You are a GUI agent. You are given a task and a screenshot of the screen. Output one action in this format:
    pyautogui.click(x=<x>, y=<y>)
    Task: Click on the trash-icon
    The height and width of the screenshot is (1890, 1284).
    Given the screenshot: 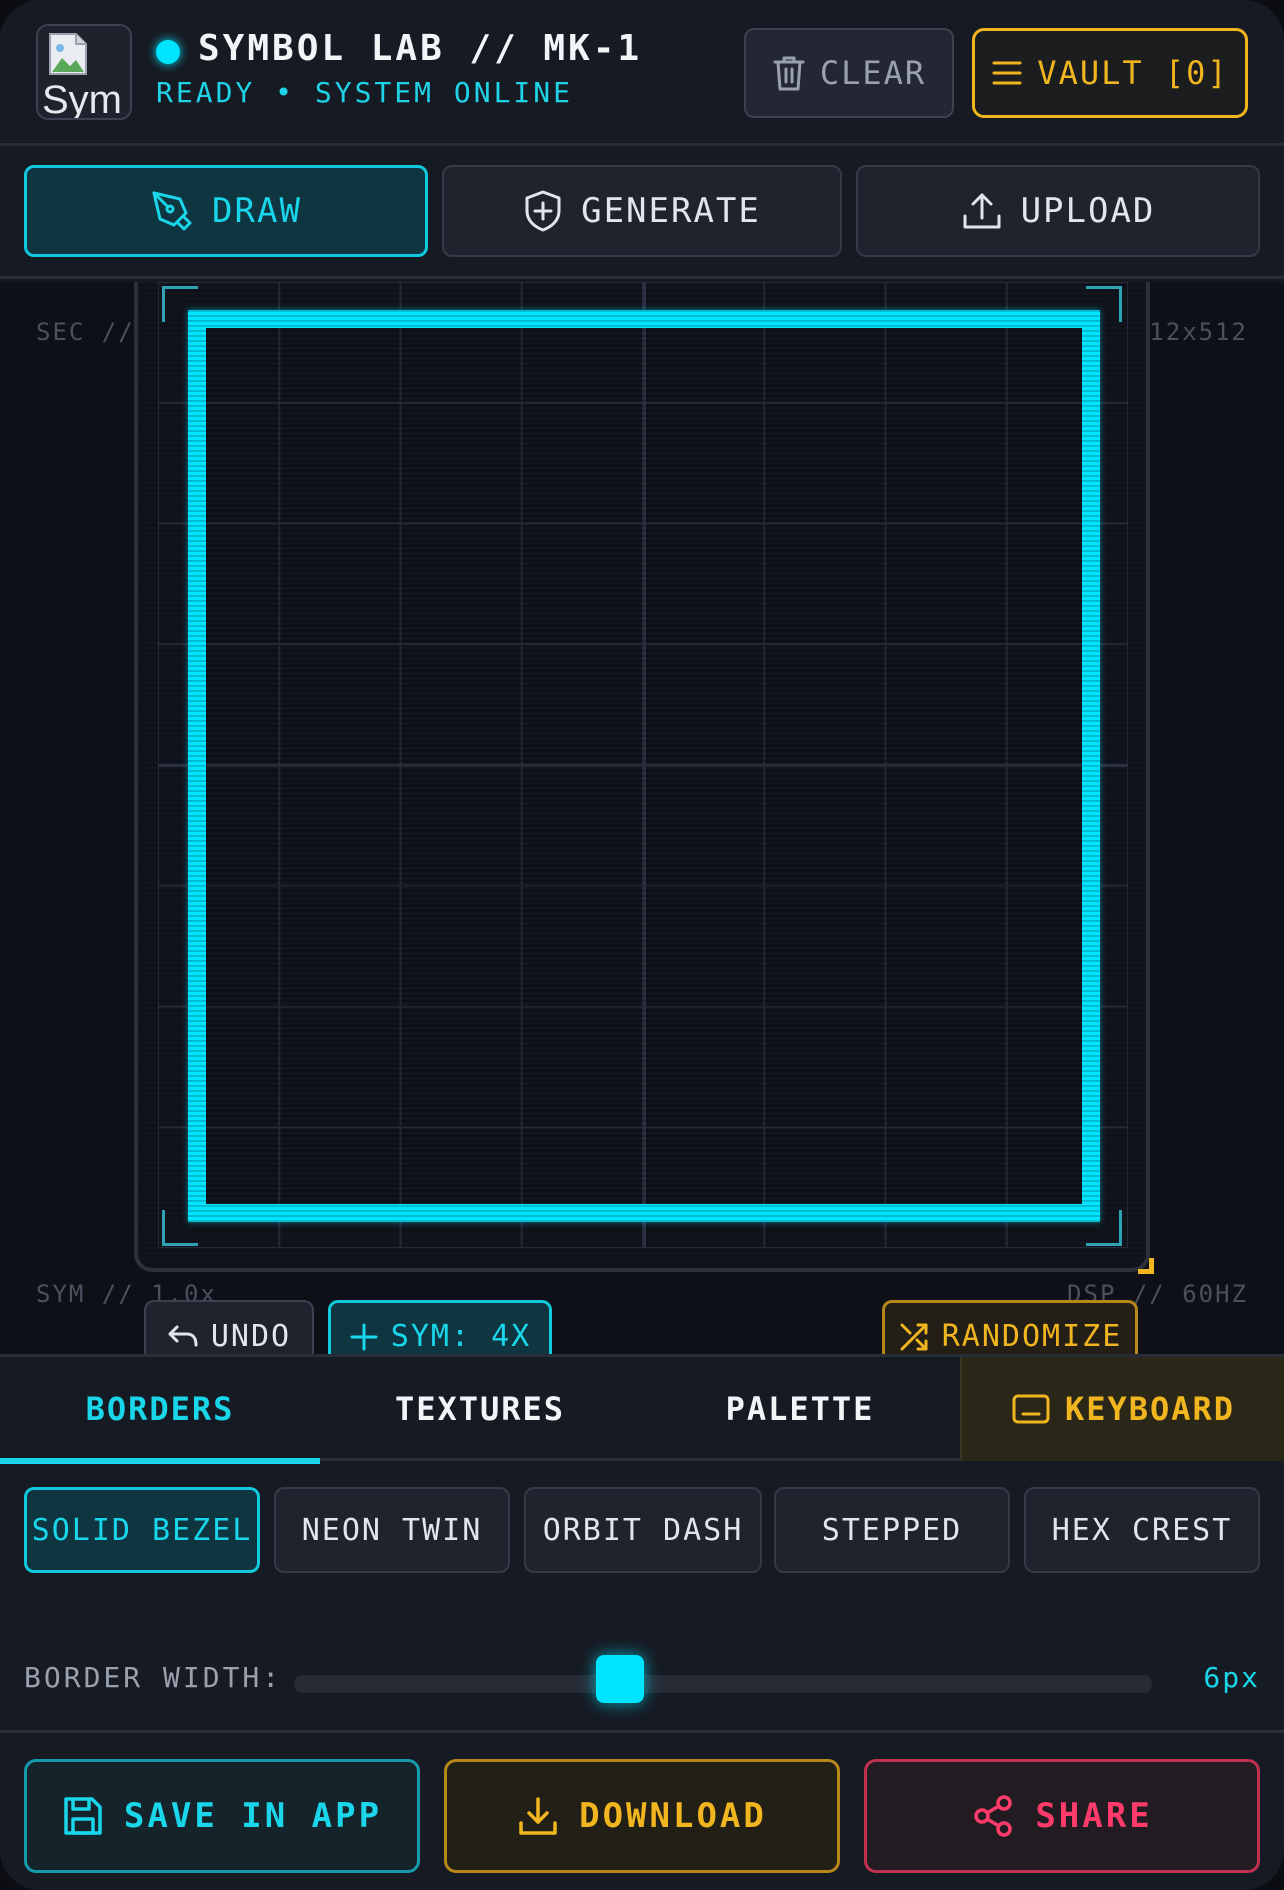 What is the action you would take?
    pyautogui.click(x=789, y=73)
    